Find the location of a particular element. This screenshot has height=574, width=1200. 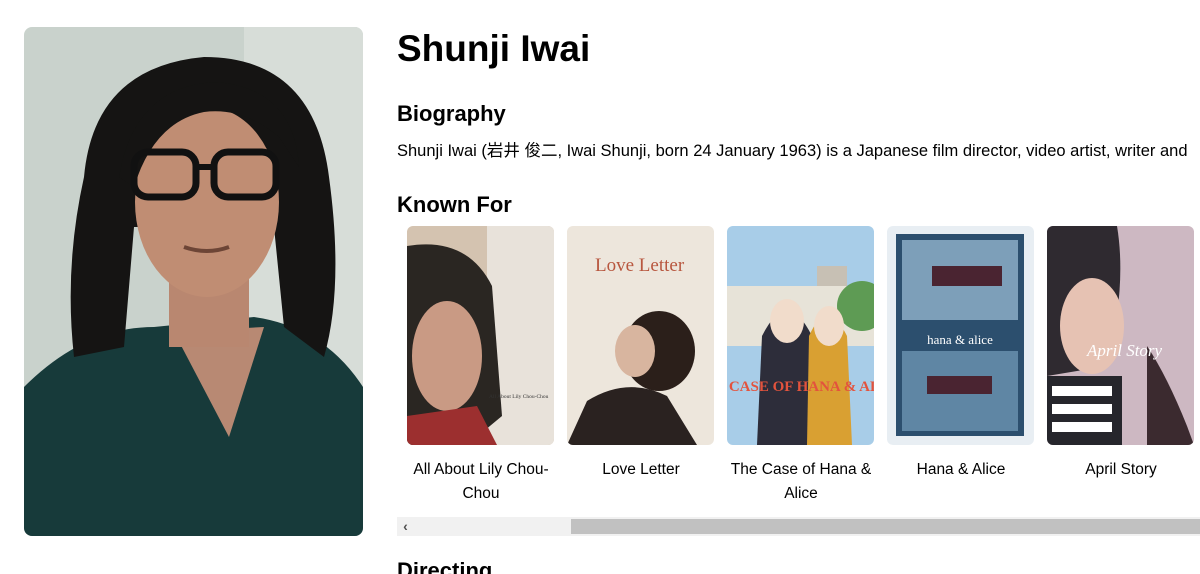

poster-title-text: April Story is located at coordinates (1124, 350).